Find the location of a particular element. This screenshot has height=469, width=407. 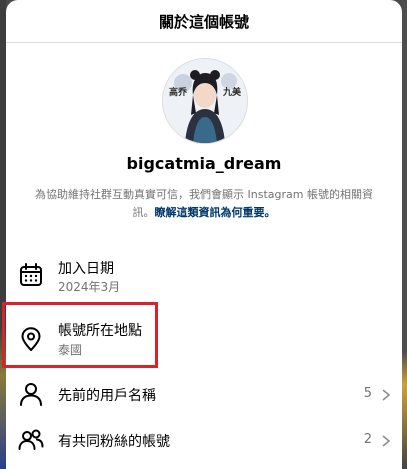

avatar-image is located at coordinates (205, 101).